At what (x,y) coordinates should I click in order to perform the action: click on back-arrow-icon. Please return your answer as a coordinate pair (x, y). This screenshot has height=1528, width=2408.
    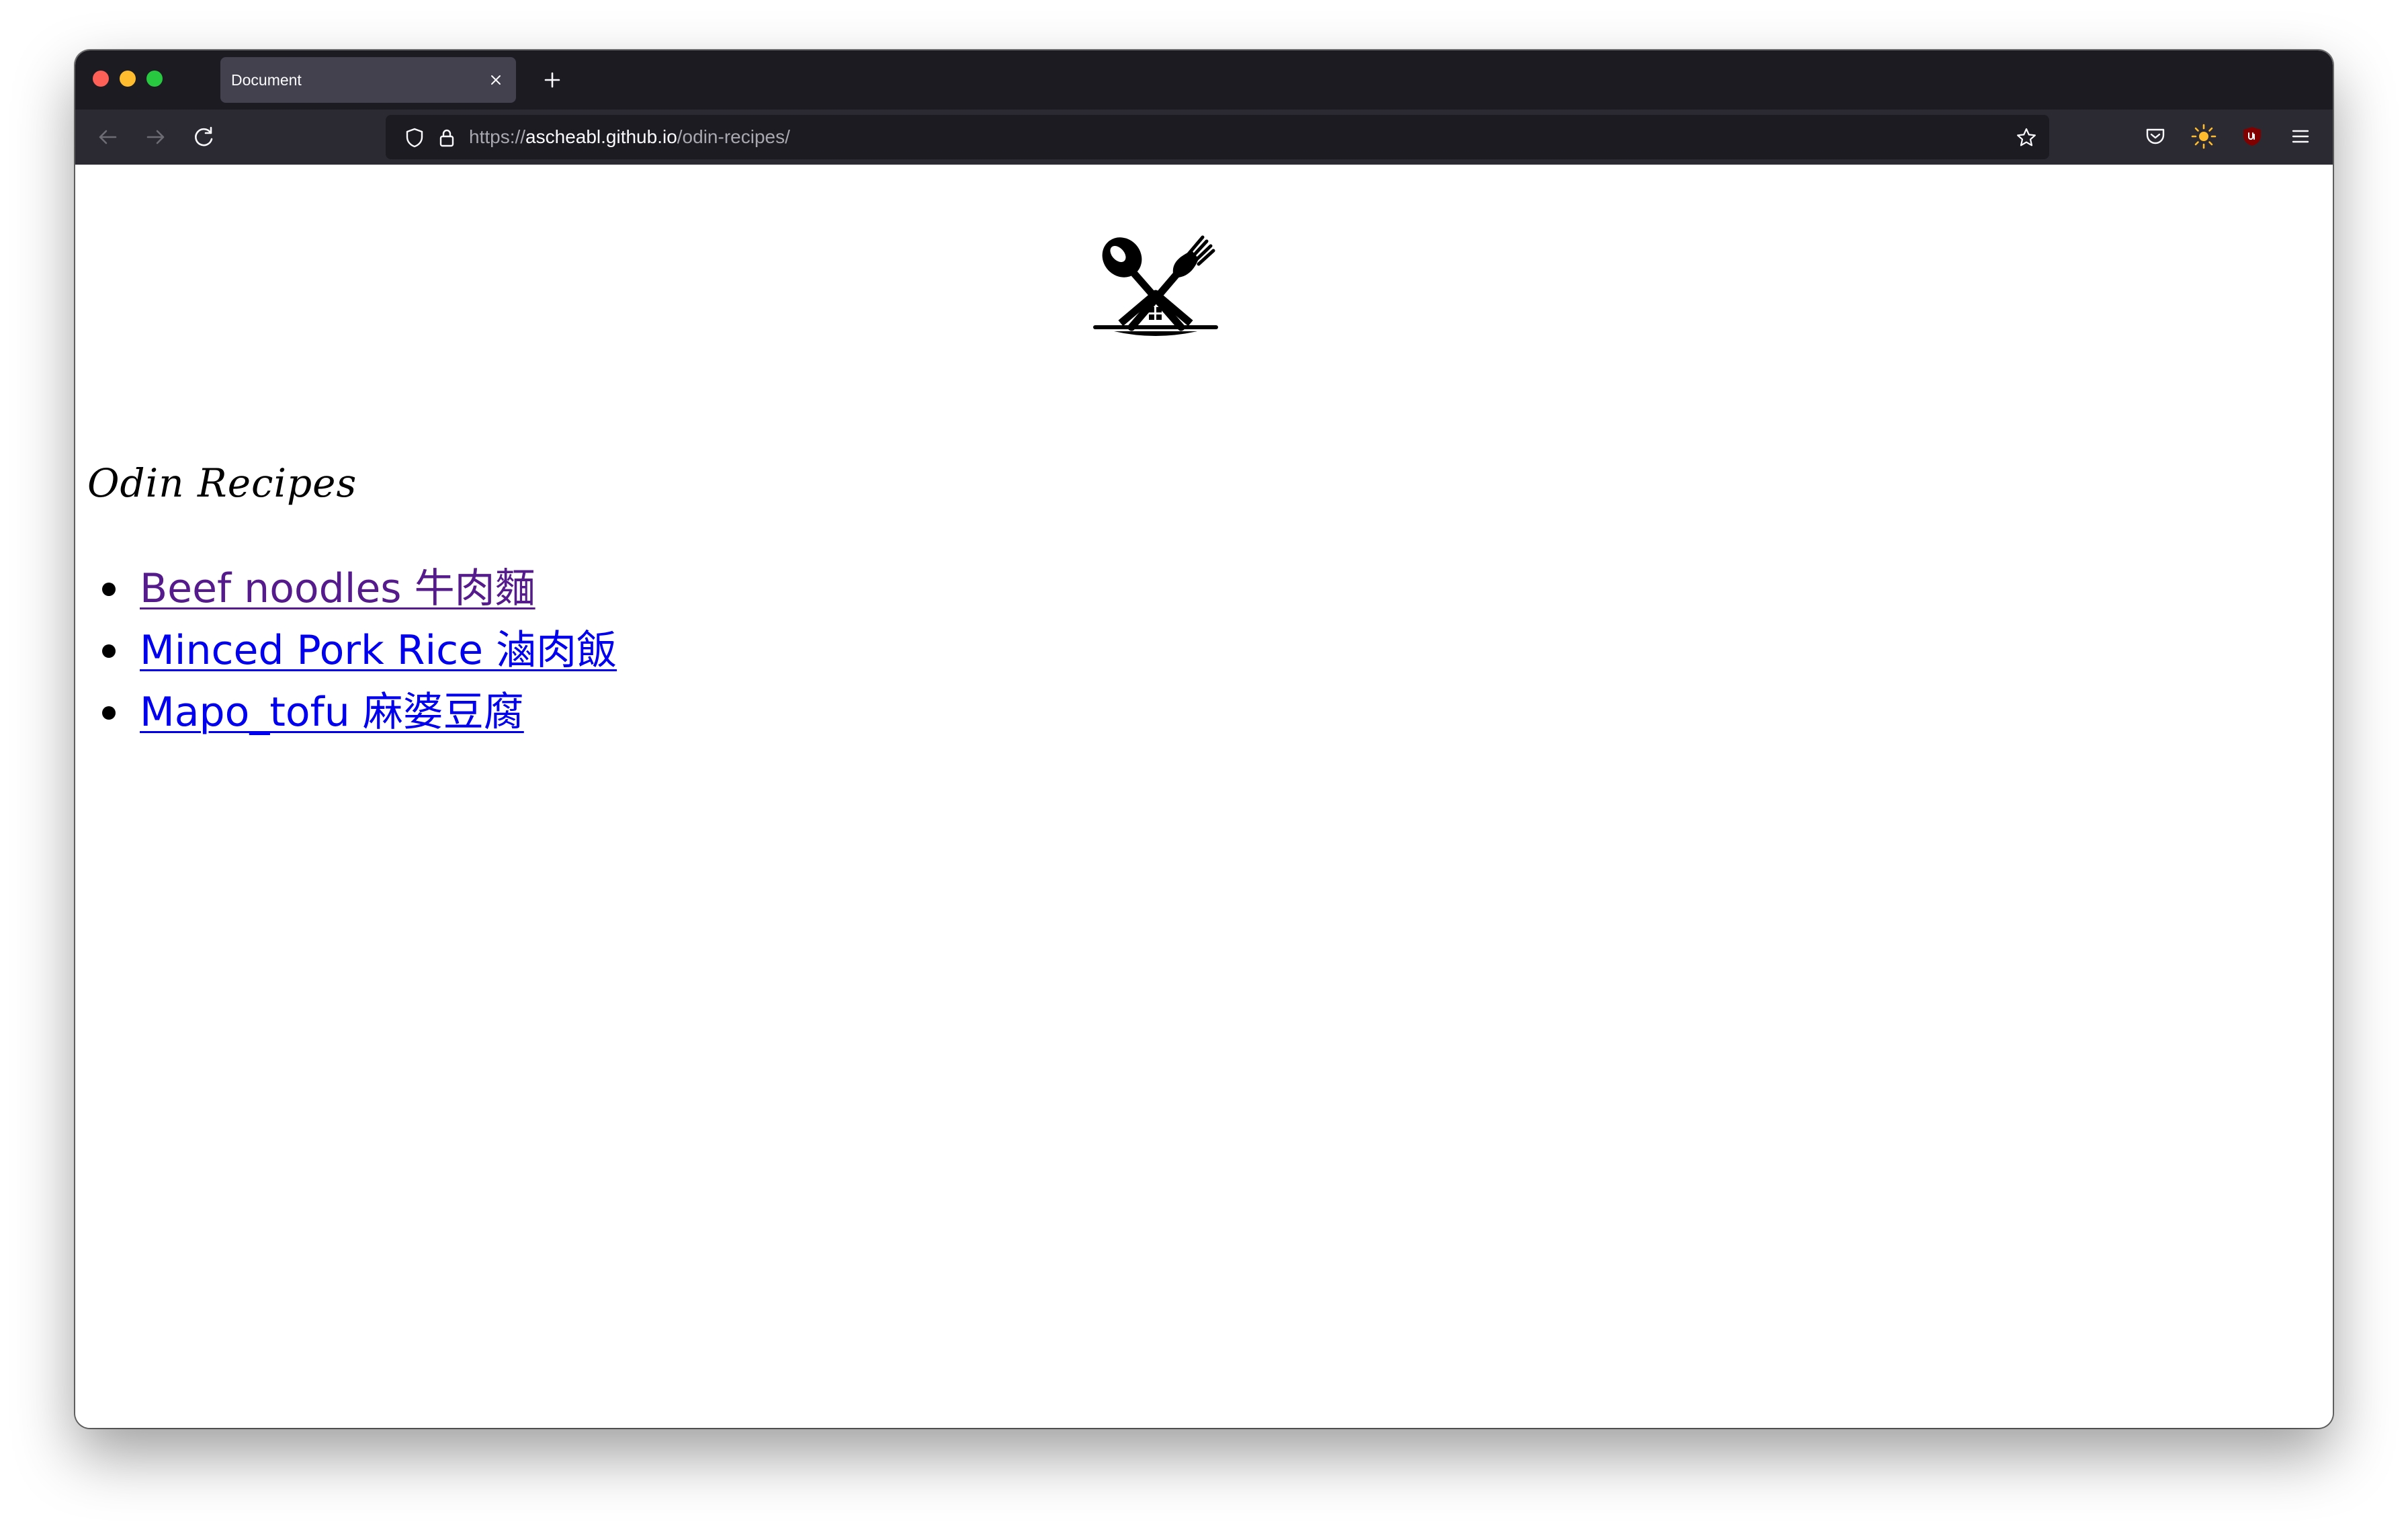
    Looking at the image, I should click on (107, 137).